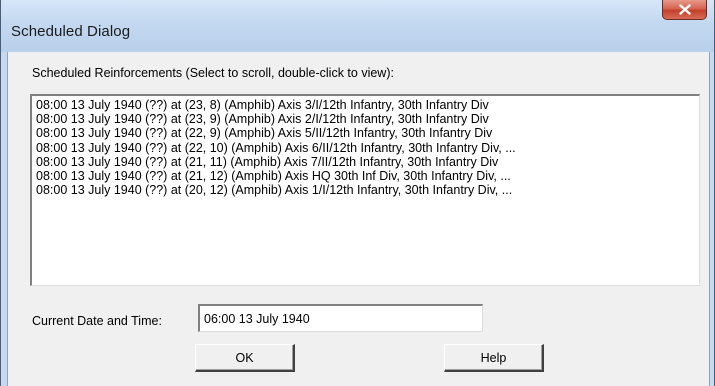  I want to click on current-date-time-field, so click(340, 318).